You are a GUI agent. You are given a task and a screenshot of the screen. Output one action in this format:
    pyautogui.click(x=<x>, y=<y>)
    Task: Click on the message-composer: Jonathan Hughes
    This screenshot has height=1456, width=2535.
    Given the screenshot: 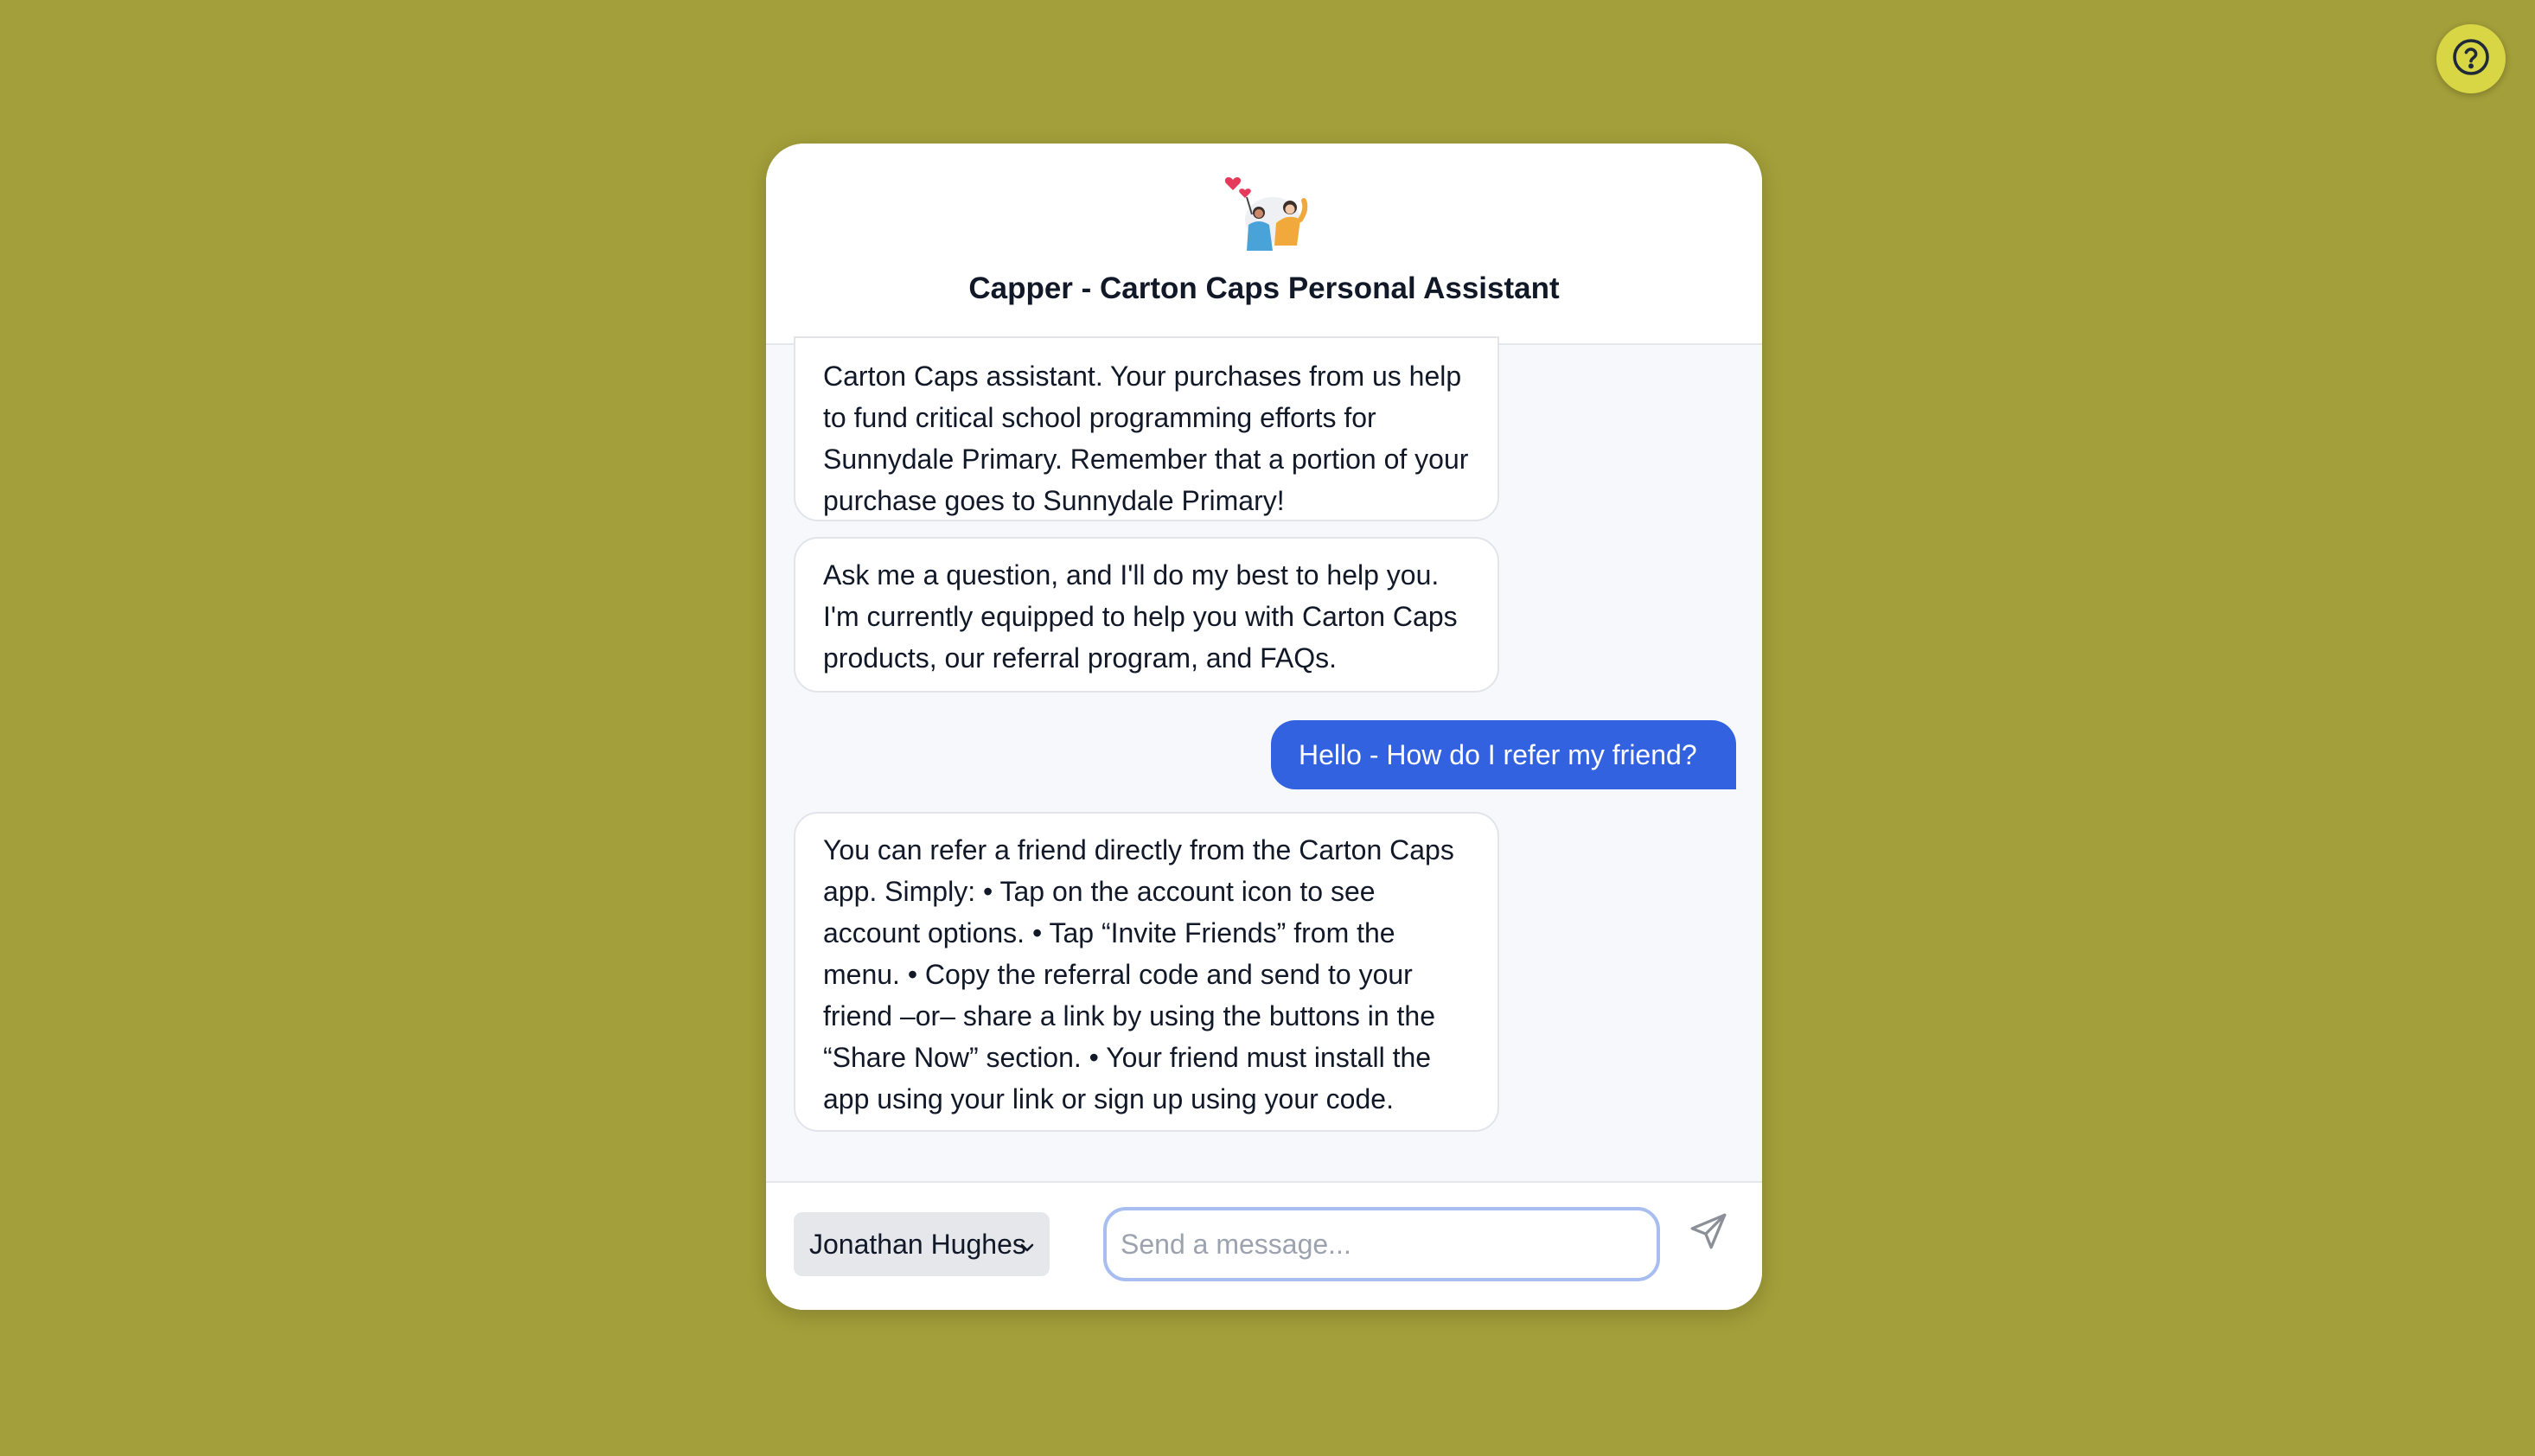 What is the action you would take?
    pyautogui.click(x=1264, y=1245)
    